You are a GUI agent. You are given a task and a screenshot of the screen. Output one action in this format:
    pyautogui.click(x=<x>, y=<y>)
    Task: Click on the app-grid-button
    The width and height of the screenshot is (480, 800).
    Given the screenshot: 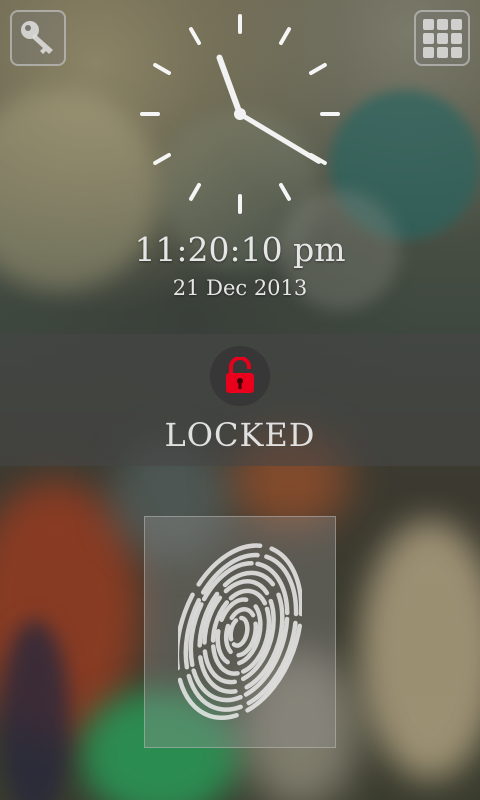 What is the action you would take?
    pyautogui.click(x=442, y=38)
    